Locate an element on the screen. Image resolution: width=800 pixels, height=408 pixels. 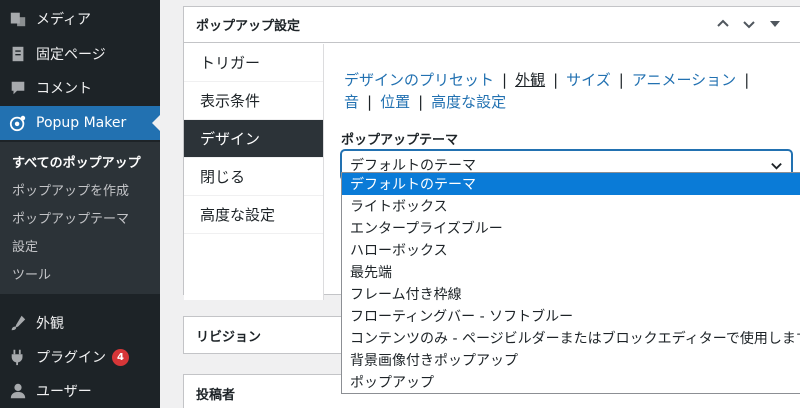
pages-icon is located at coordinates (18, 54).